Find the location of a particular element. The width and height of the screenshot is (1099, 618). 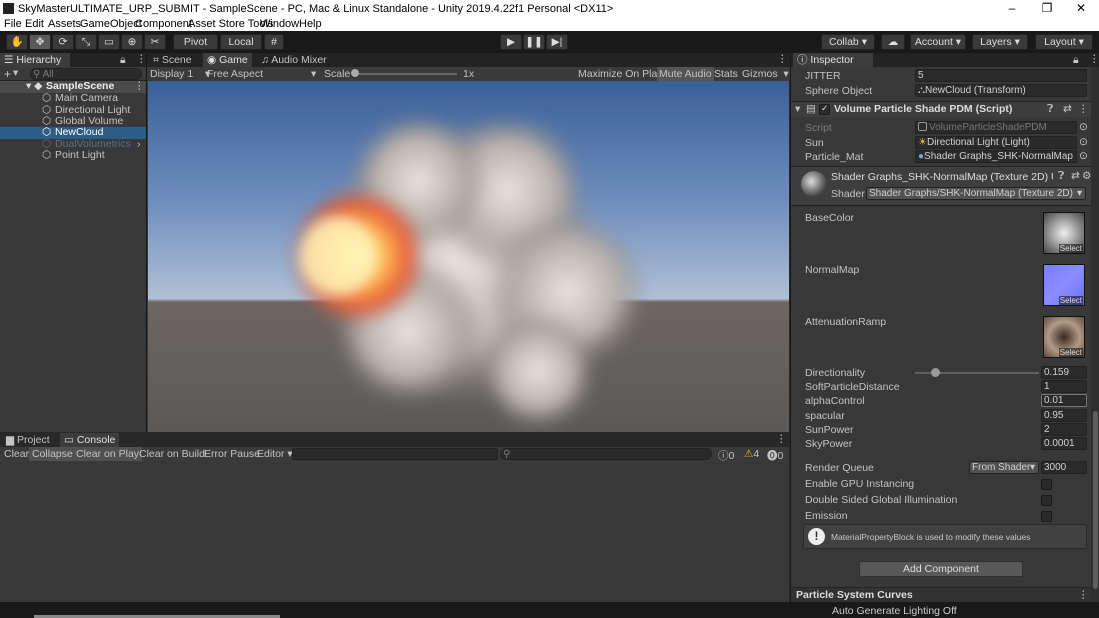

component-menu-icon: ⋮ is located at coordinates (1083, 109).